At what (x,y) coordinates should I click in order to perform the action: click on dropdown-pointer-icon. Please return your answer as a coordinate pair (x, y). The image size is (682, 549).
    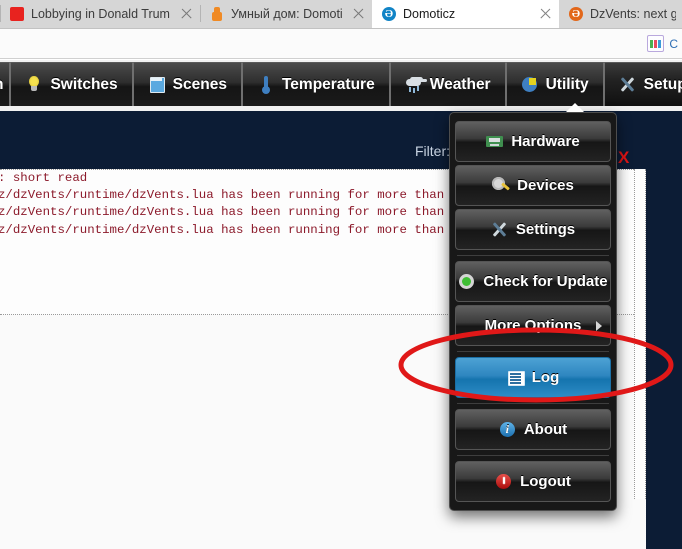
    Looking at the image, I should click on (575, 107).